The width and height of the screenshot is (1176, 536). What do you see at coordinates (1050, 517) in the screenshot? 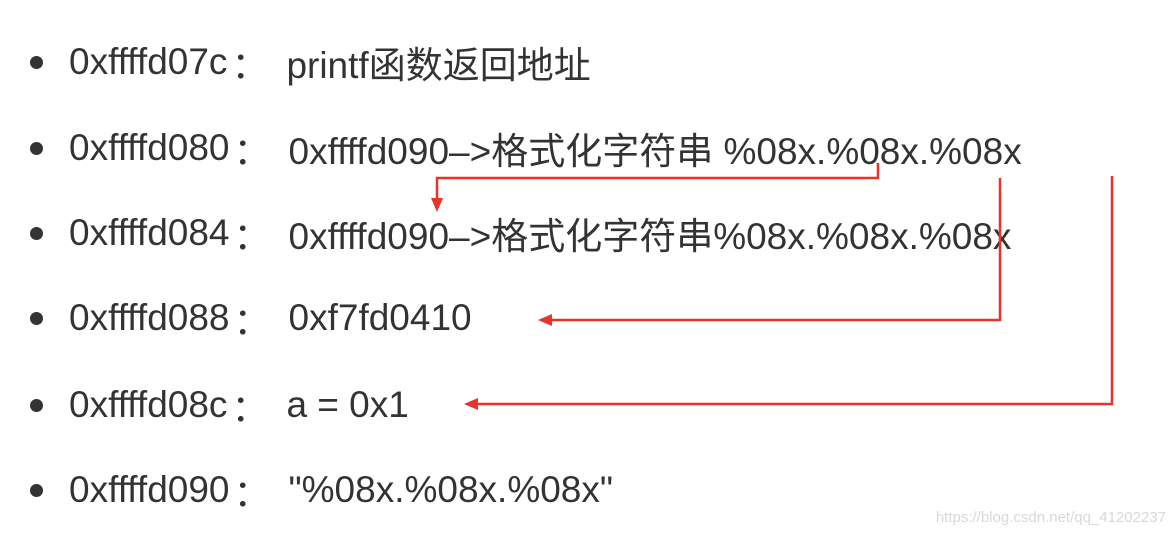
I see `watermark: https://blog.csdn.net/qq_41202237` at bounding box center [1050, 517].